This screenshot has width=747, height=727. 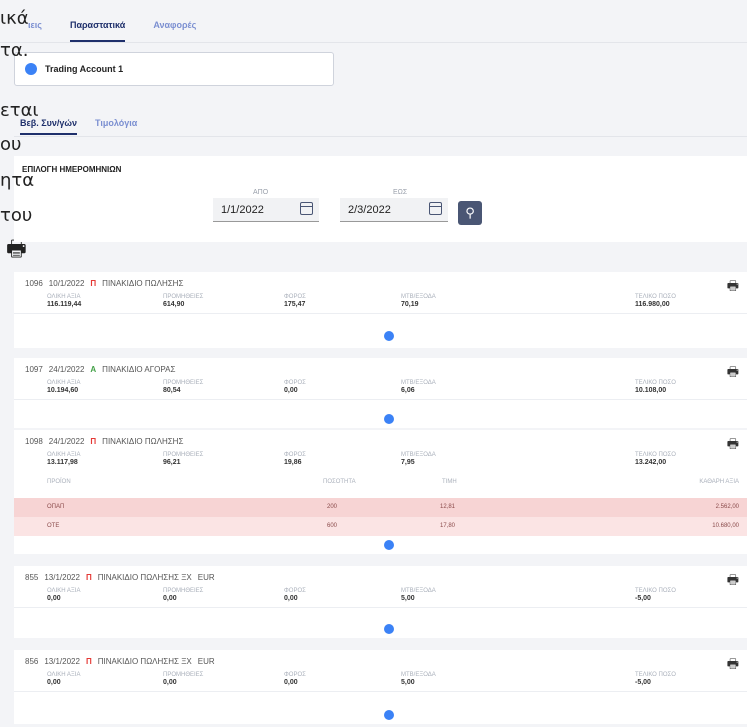 What do you see at coordinates (380, 507) in the screenshot?
I see `table-row: ΟΠΑΠ 200 12,81 2.562,00` at bounding box center [380, 507].